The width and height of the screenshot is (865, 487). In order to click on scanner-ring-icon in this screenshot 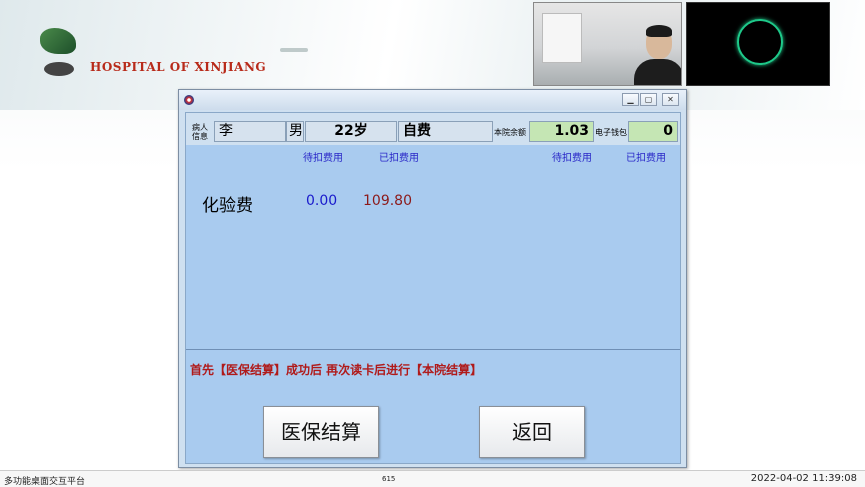, I will do `click(760, 42)`.